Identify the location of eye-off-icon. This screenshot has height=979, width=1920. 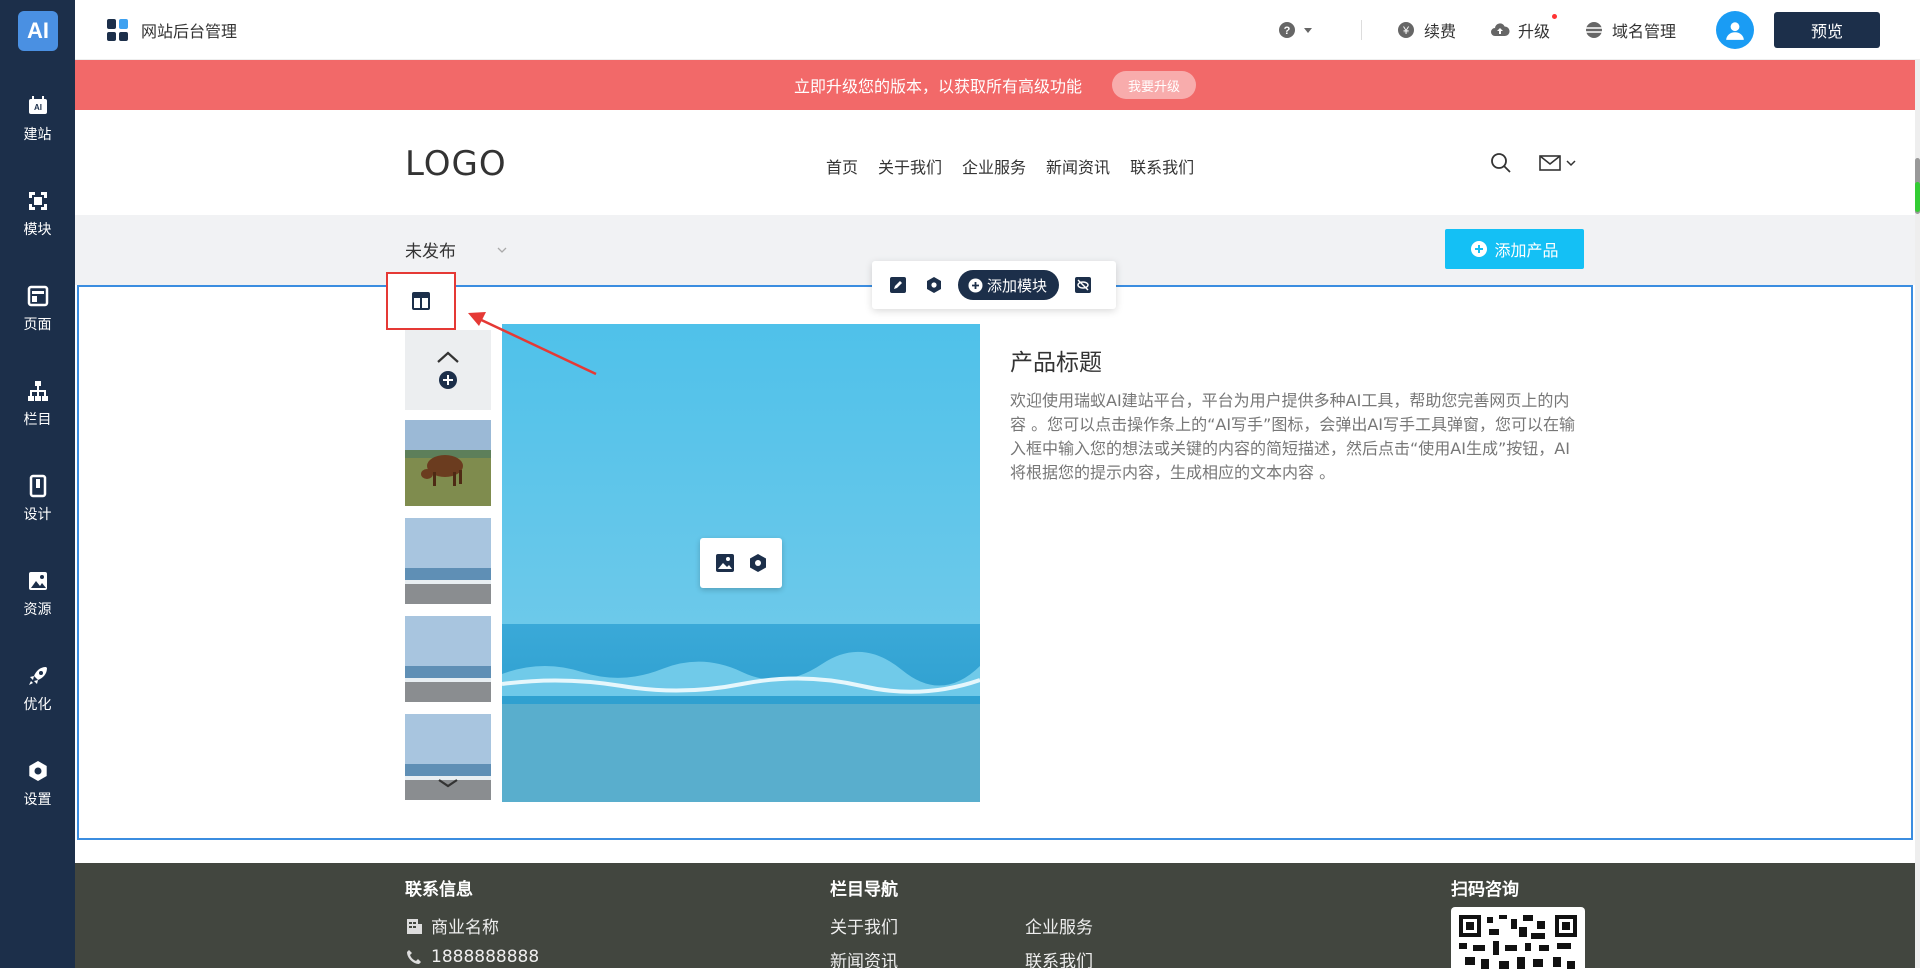
(1083, 285).